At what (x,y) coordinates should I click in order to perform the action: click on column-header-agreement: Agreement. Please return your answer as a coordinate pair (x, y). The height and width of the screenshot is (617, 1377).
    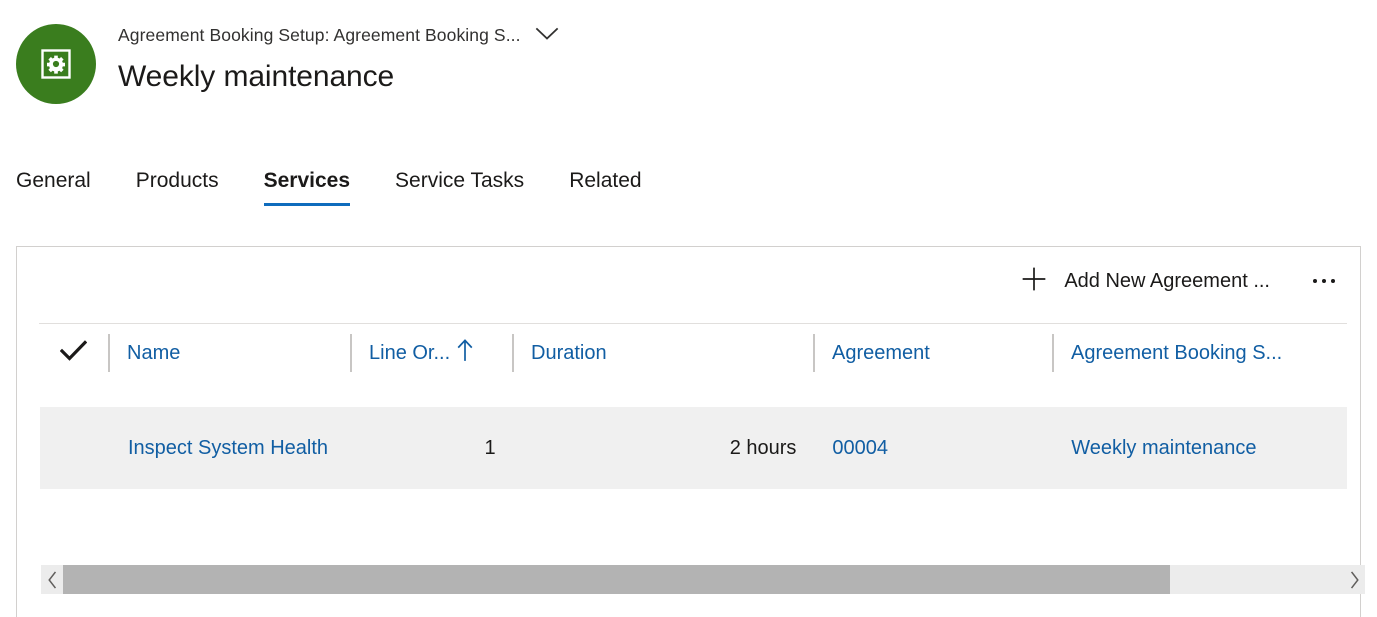
    Looking at the image, I should click on (932, 353).